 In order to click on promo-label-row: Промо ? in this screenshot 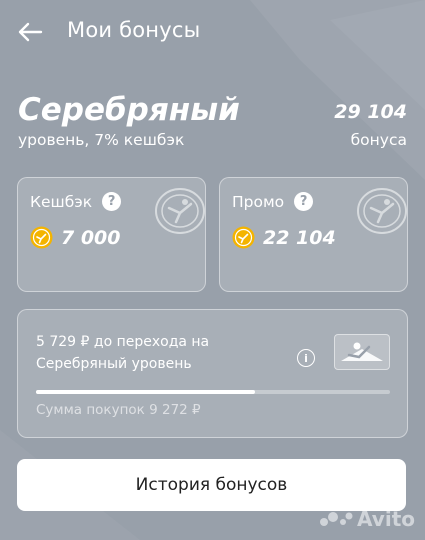, I will do `click(273, 201)`.